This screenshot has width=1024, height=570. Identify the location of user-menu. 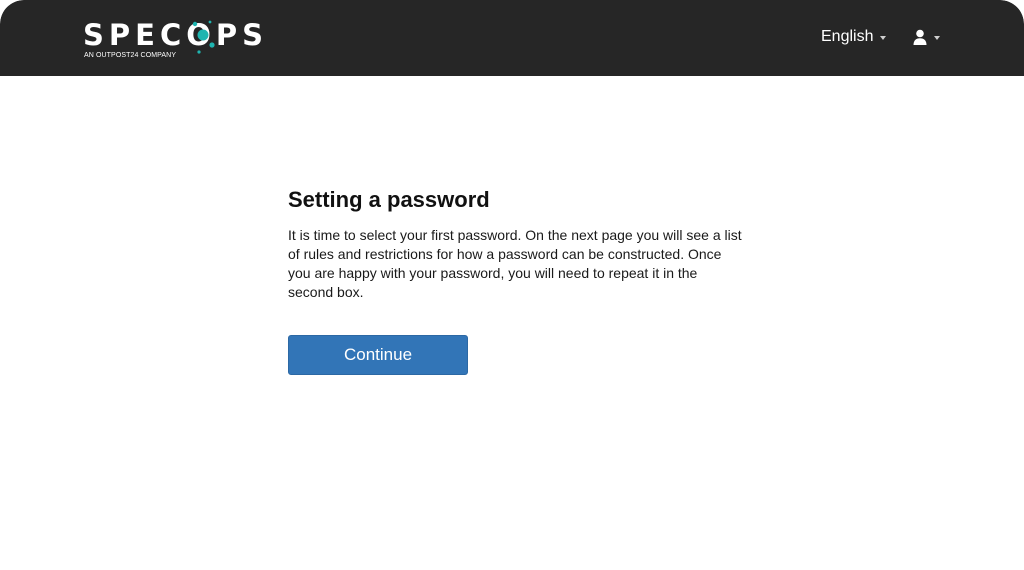
(926, 37).